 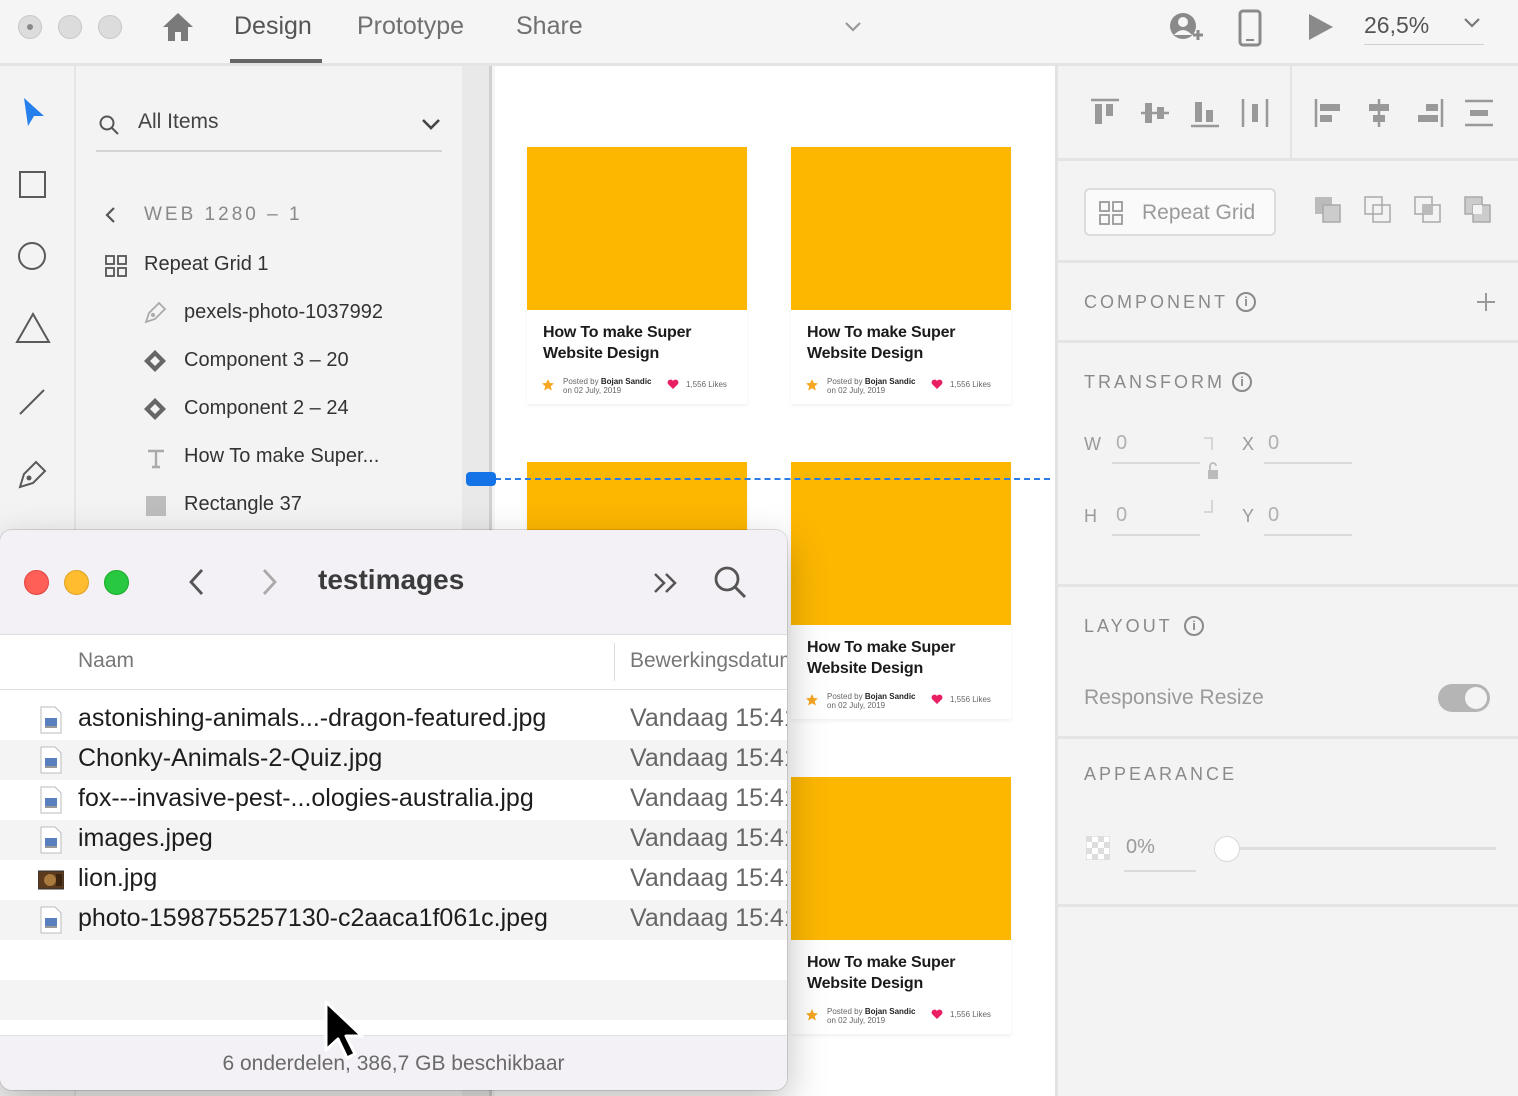 I want to click on column-divider, so click(x=614, y=662).